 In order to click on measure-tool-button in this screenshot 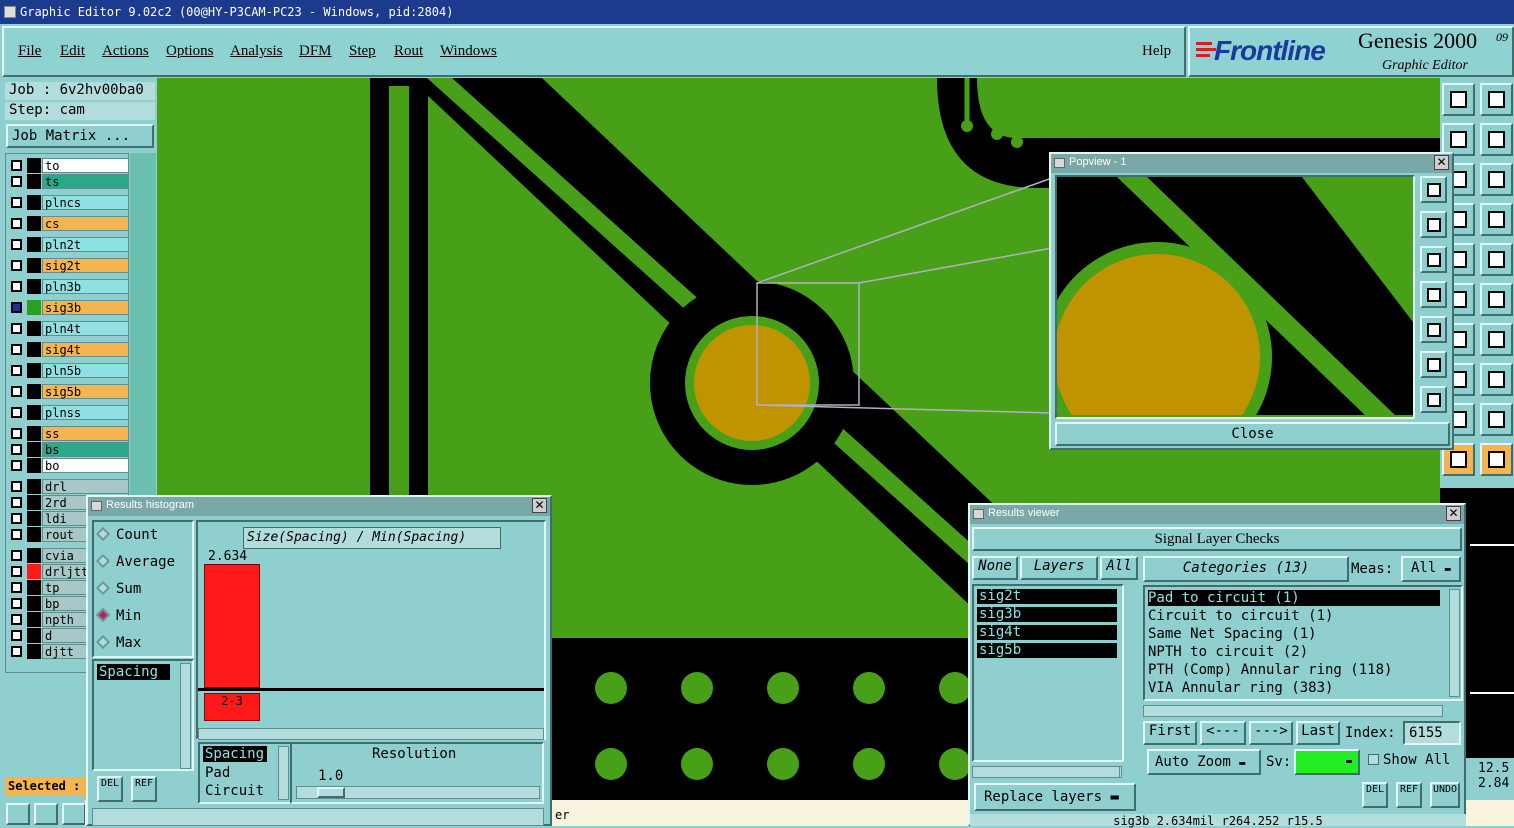, I will do `click(46, 814)`.